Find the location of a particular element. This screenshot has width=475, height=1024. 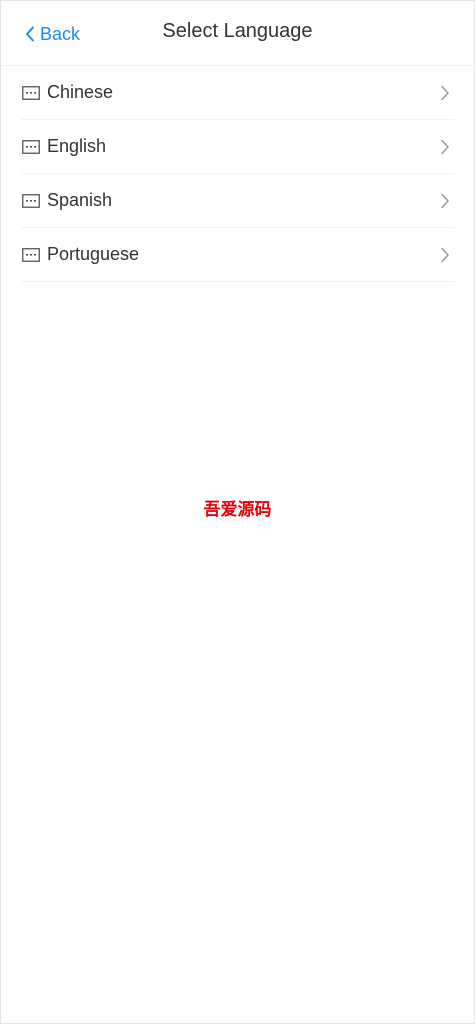

language-item-chinese: Chinese is located at coordinates (237, 93).